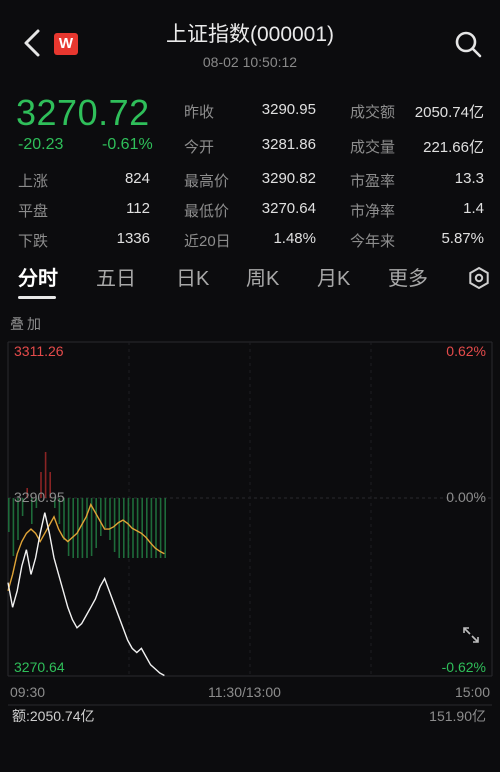 Image resolution: width=500 pixels, height=772 pixels. Describe the element at coordinates (373, 241) in the screenshot. I see `ytd-label: 今年来` at that location.